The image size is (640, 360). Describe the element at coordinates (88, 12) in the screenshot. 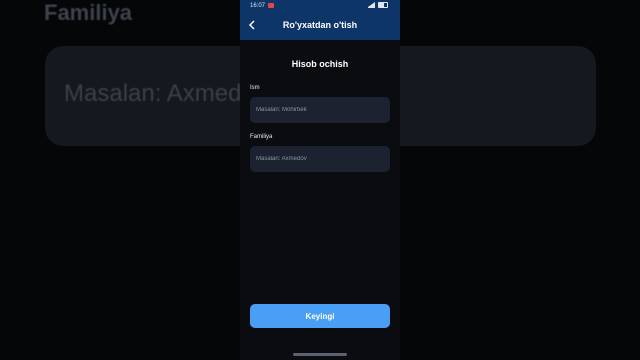

I see `background-label: Familiya` at that location.